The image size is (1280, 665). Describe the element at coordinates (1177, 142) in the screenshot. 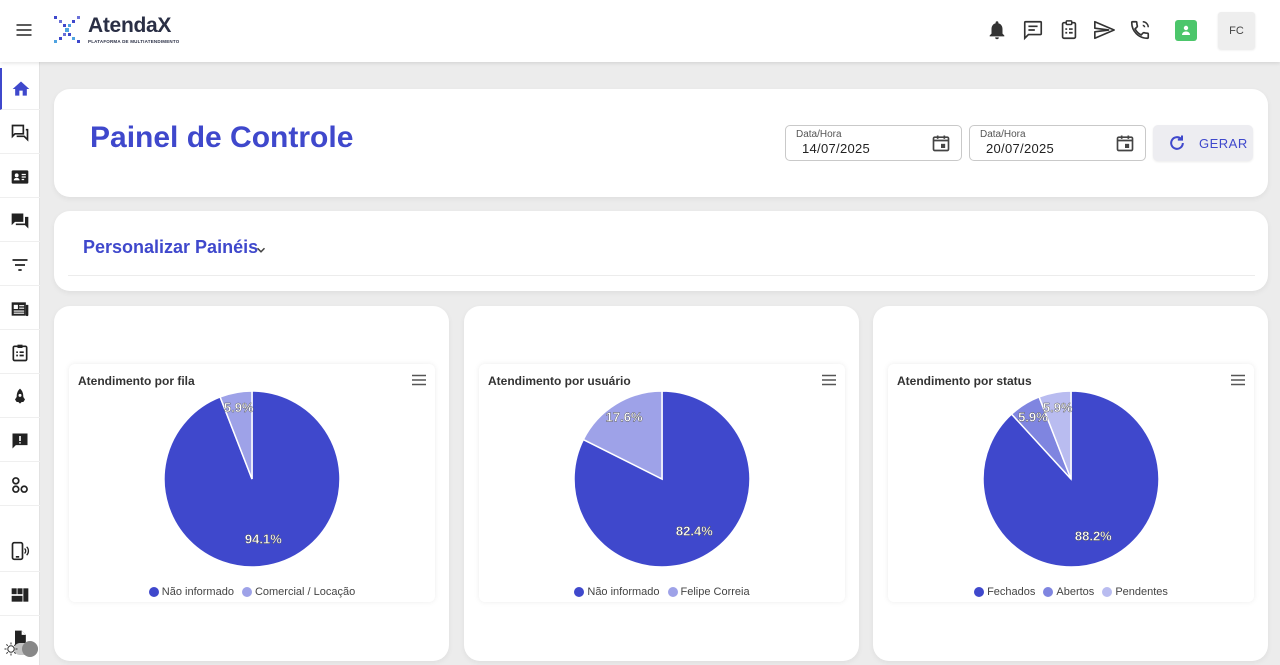

I see `refresh-icon` at that location.